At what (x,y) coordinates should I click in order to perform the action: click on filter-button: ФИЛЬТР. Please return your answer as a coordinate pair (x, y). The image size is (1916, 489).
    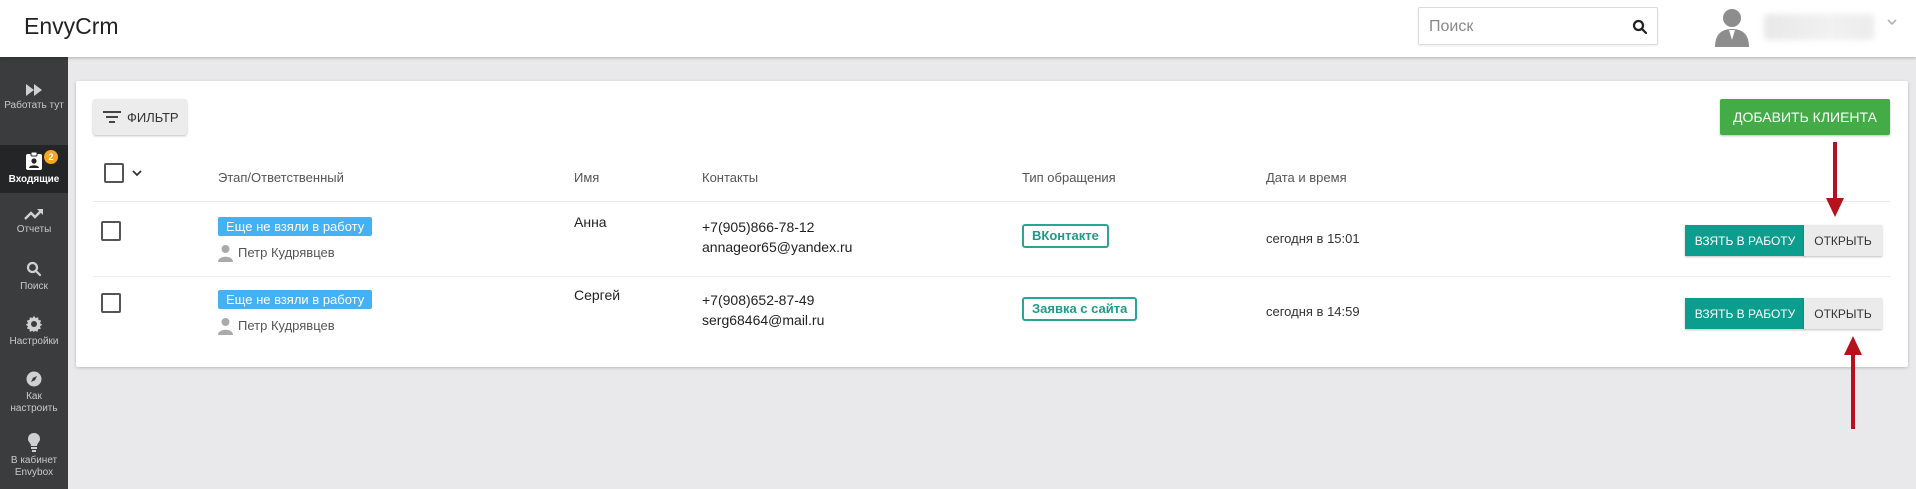
    Looking at the image, I should click on (140, 117).